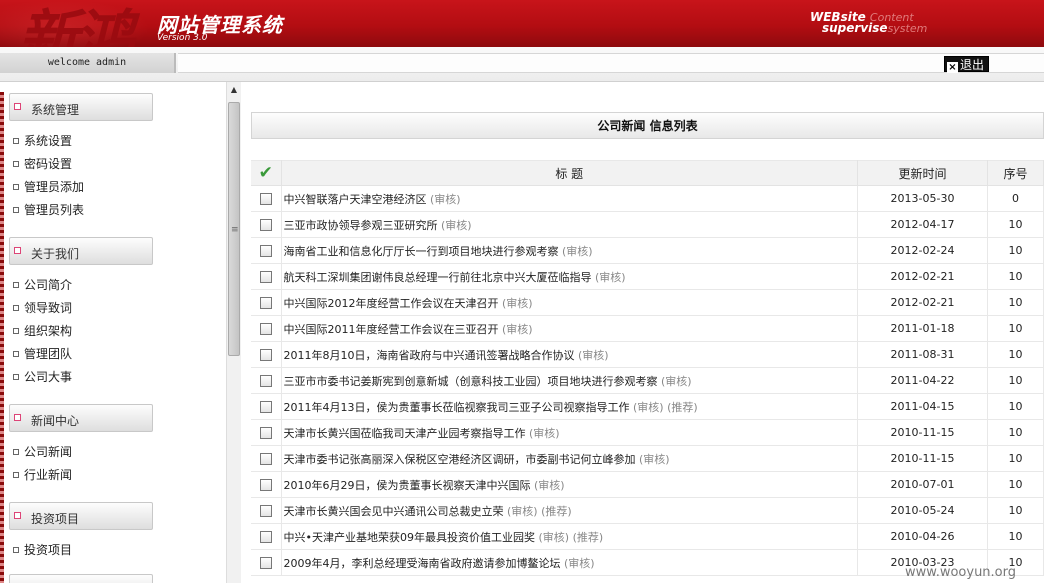  What do you see at coordinates (42, 376) in the screenshot?
I see `sidebar-item-company-events: 公司大事` at bounding box center [42, 376].